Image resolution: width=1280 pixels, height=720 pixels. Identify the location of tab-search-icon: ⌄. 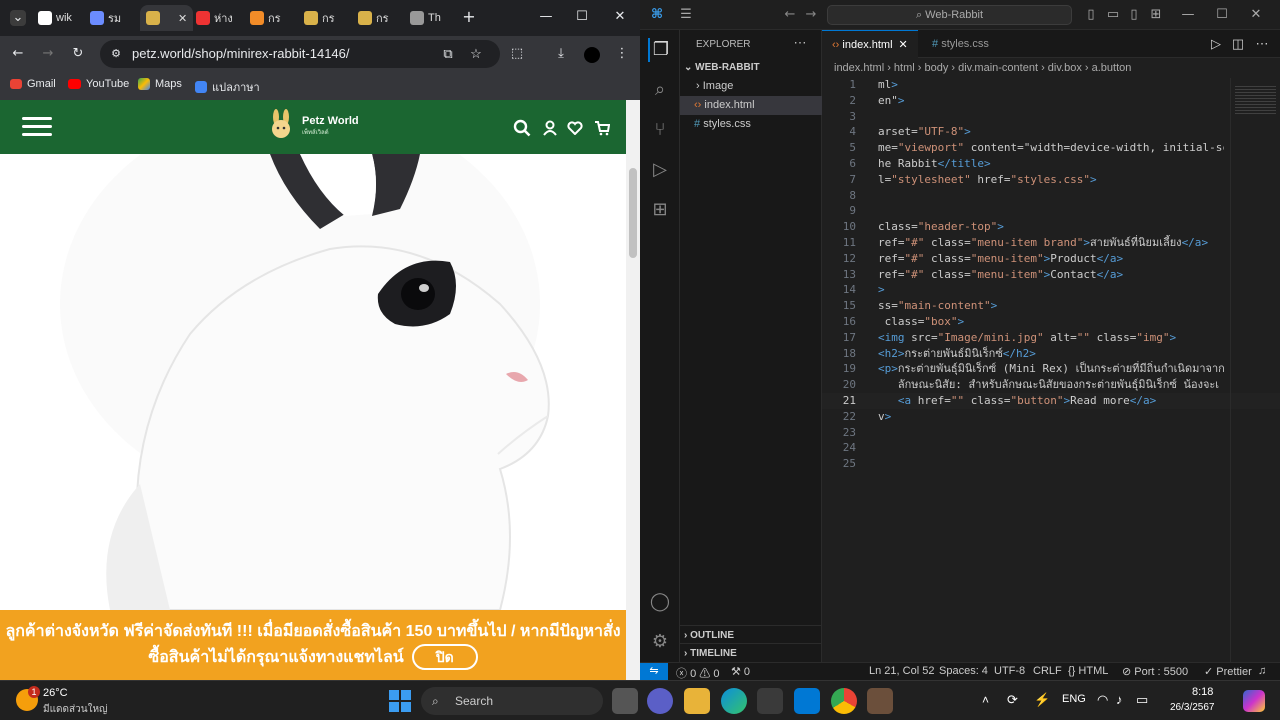
(18, 18).